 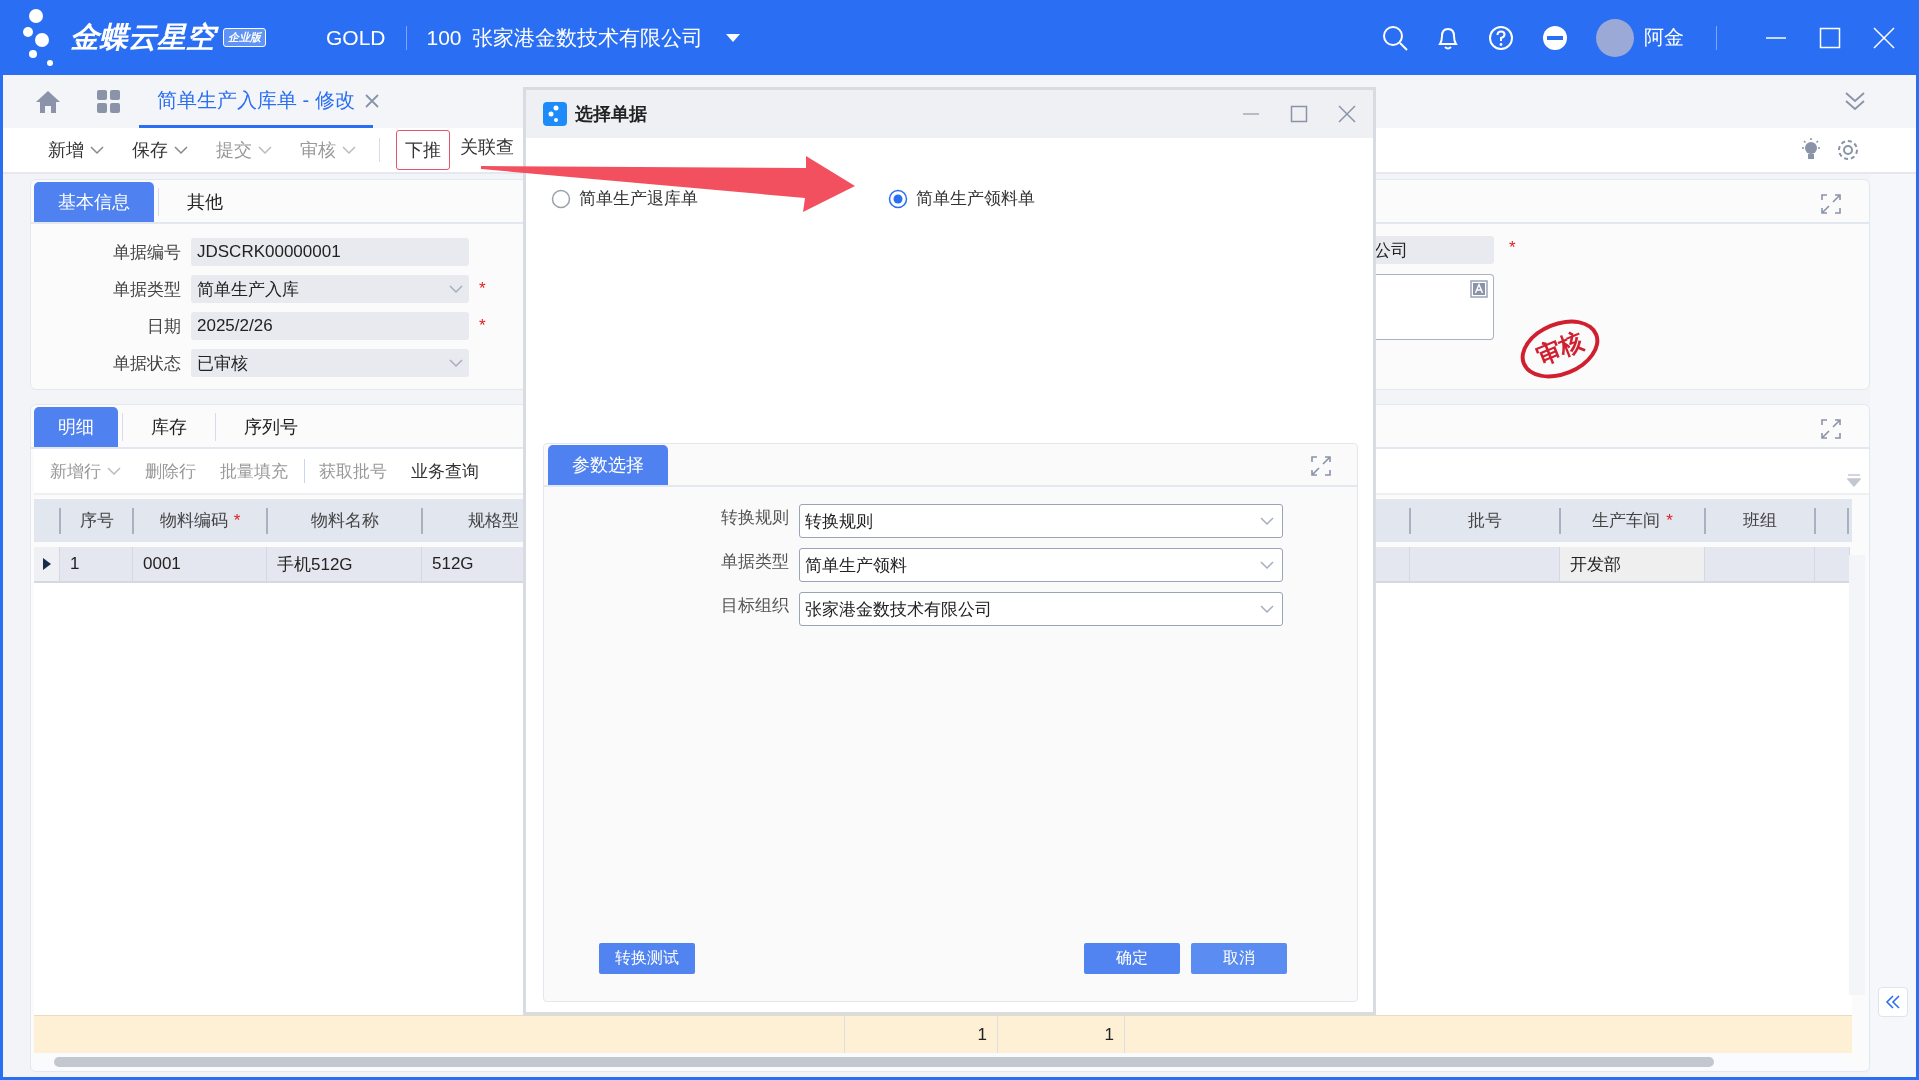 I want to click on collapse-panel-button, so click(x=1893, y=1002).